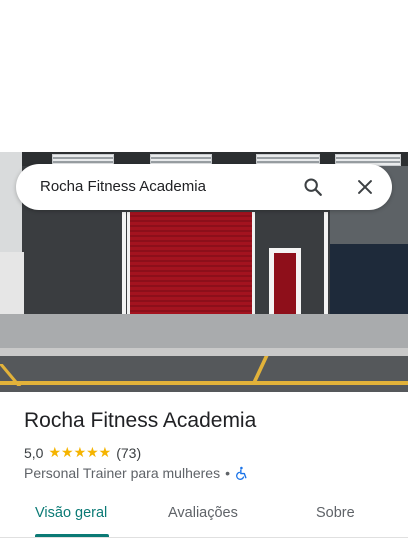 This screenshot has height=544, width=408. I want to click on rating-value: 5,0, so click(34, 452).